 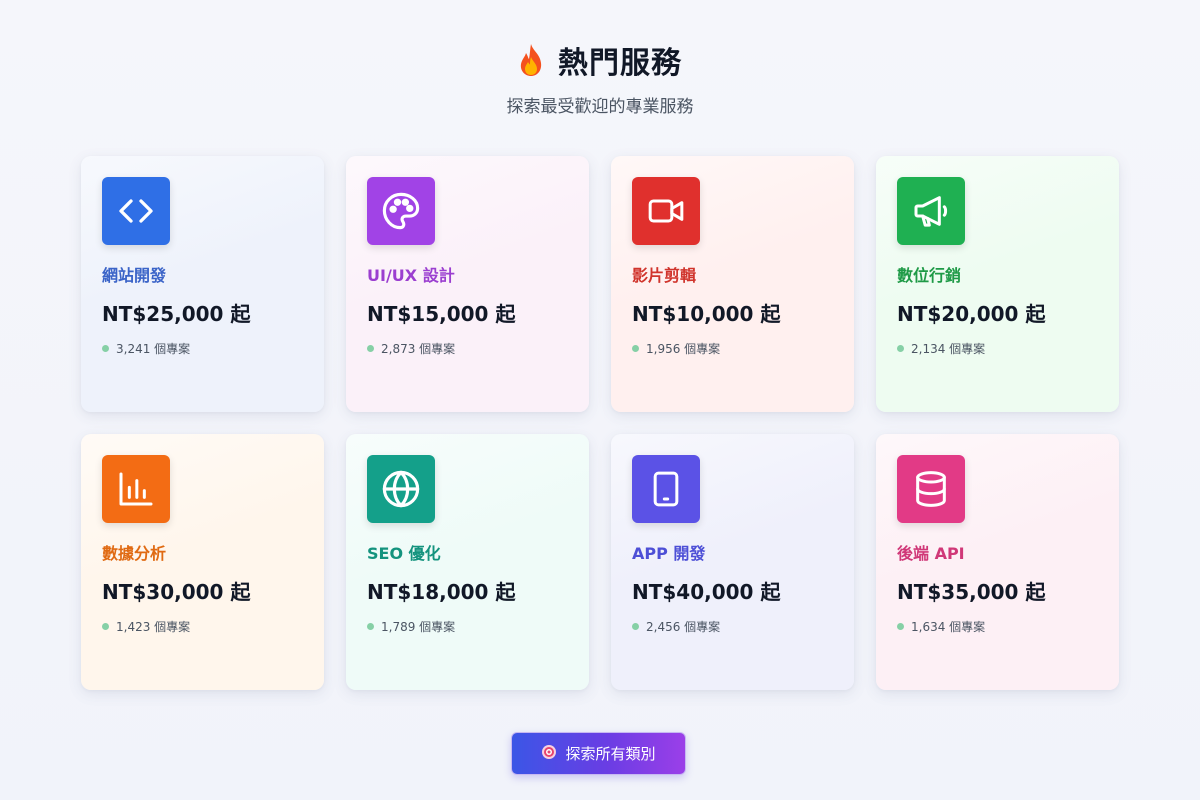 What do you see at coordinates (997, 348) in the screenshot?
I see `project-count: 2,134 個專案` at bounding box center [997, 348].